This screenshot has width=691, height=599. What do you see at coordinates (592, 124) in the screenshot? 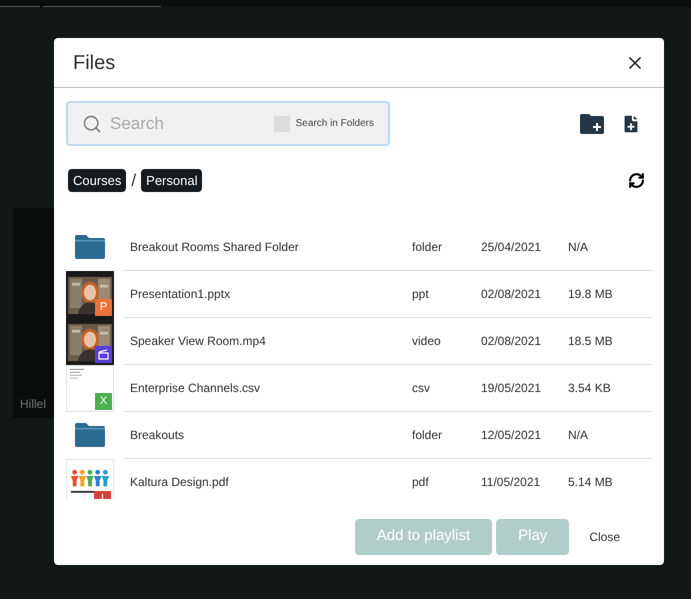
I see `new-folder-icon` at bounding box center [592, 124].